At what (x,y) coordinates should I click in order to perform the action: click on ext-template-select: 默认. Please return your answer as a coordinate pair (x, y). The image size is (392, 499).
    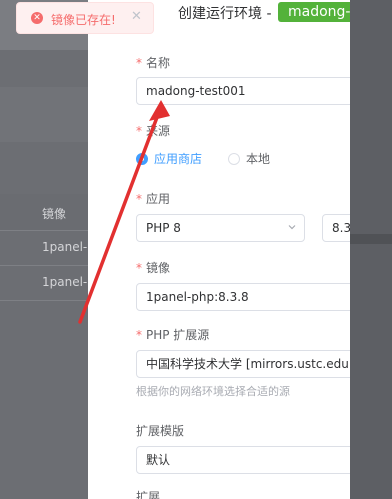
    Looking at the image, I should click on (243, 460).